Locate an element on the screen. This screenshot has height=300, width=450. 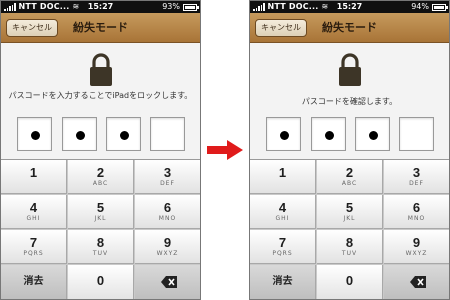
instruction-message: パスコードを入力することでiPadをロックします。 is located at coordinates (100, 95).